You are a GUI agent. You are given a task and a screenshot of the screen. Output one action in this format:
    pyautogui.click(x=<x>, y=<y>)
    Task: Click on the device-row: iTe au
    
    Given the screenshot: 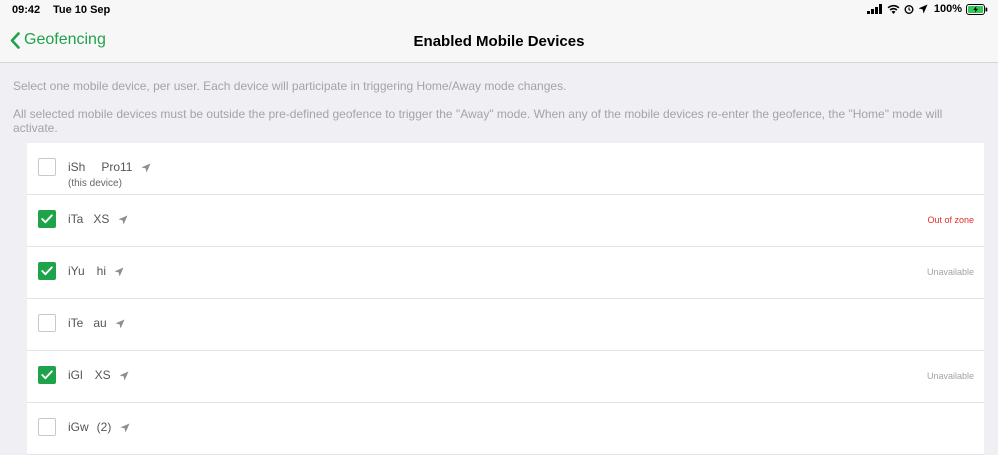 What is the action you would take?
    pyautogui.click(x=505, y=325)
    